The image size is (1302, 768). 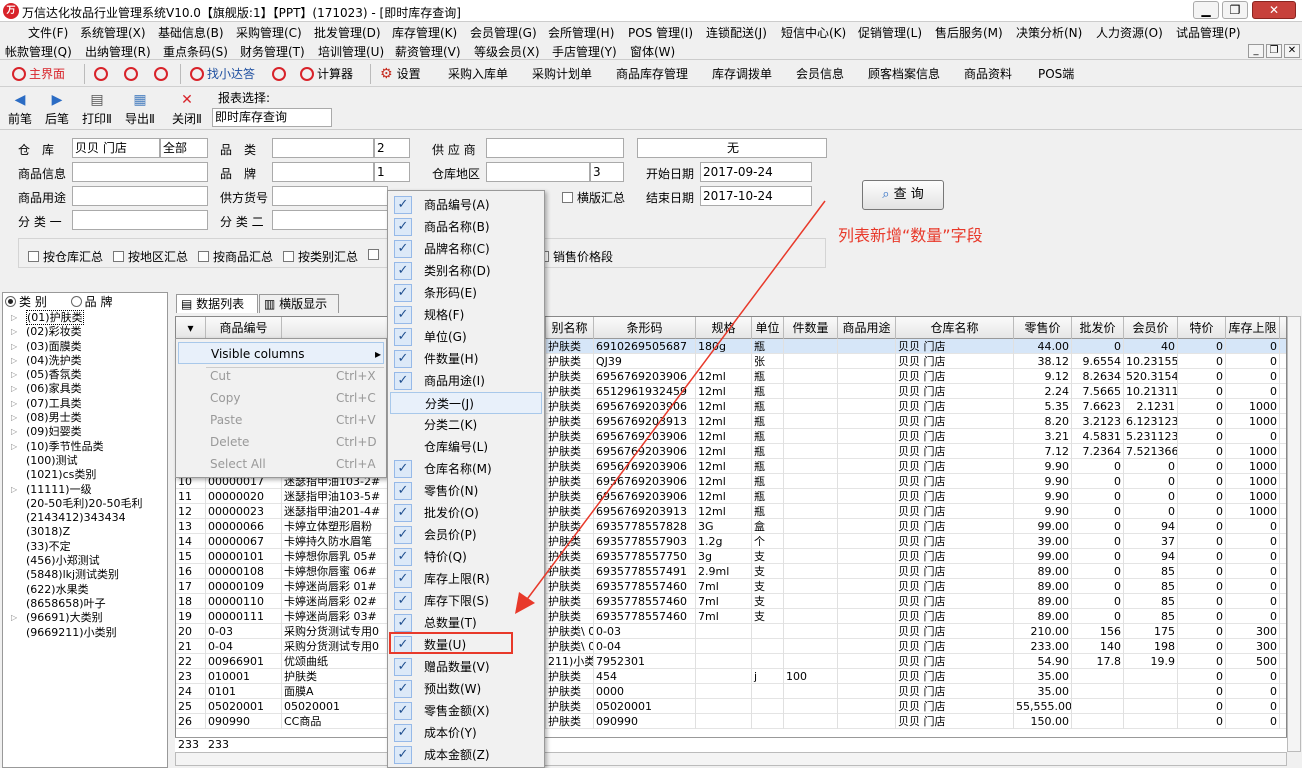 I want to click on column-toggle-item: ✓ 条形码(E), so click(x=466, y=293).